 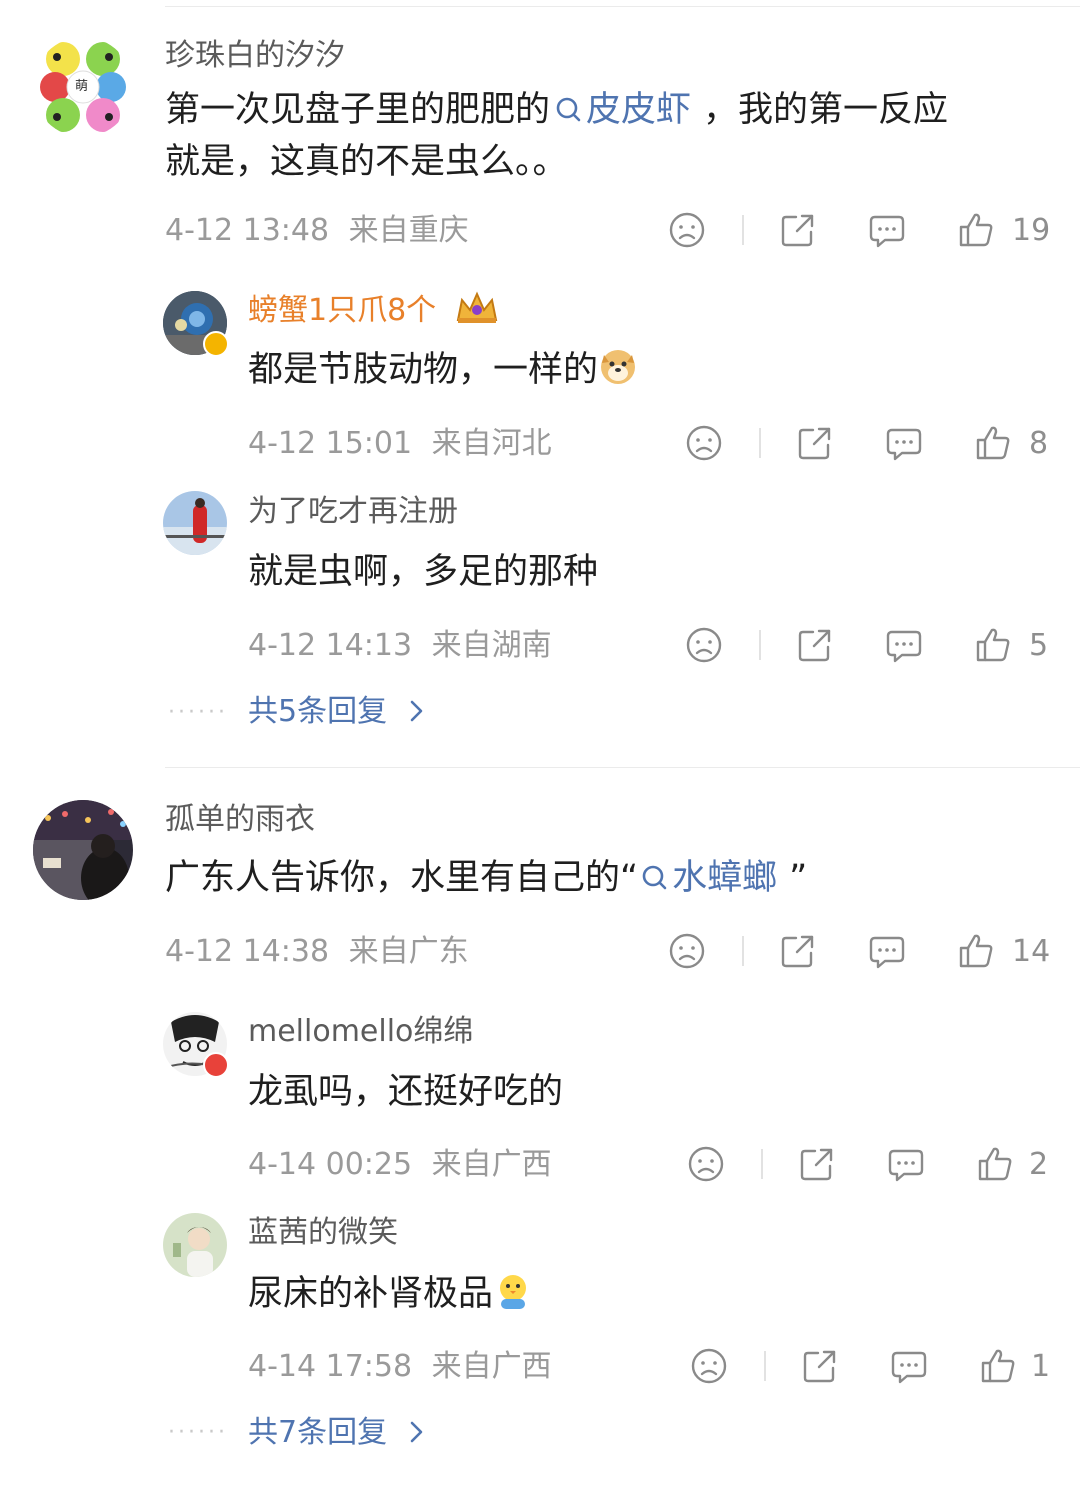 I want to click on timestamp: 4-12 13:48, so click(x=247, y=230).